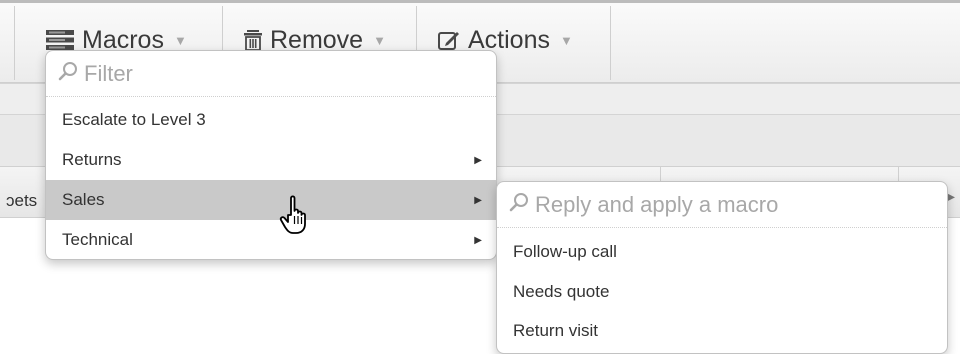  Describe the element at coordinates (134, 119) in the screenshot. I see `menu-item-label: Escalate to Level 3` at that location.